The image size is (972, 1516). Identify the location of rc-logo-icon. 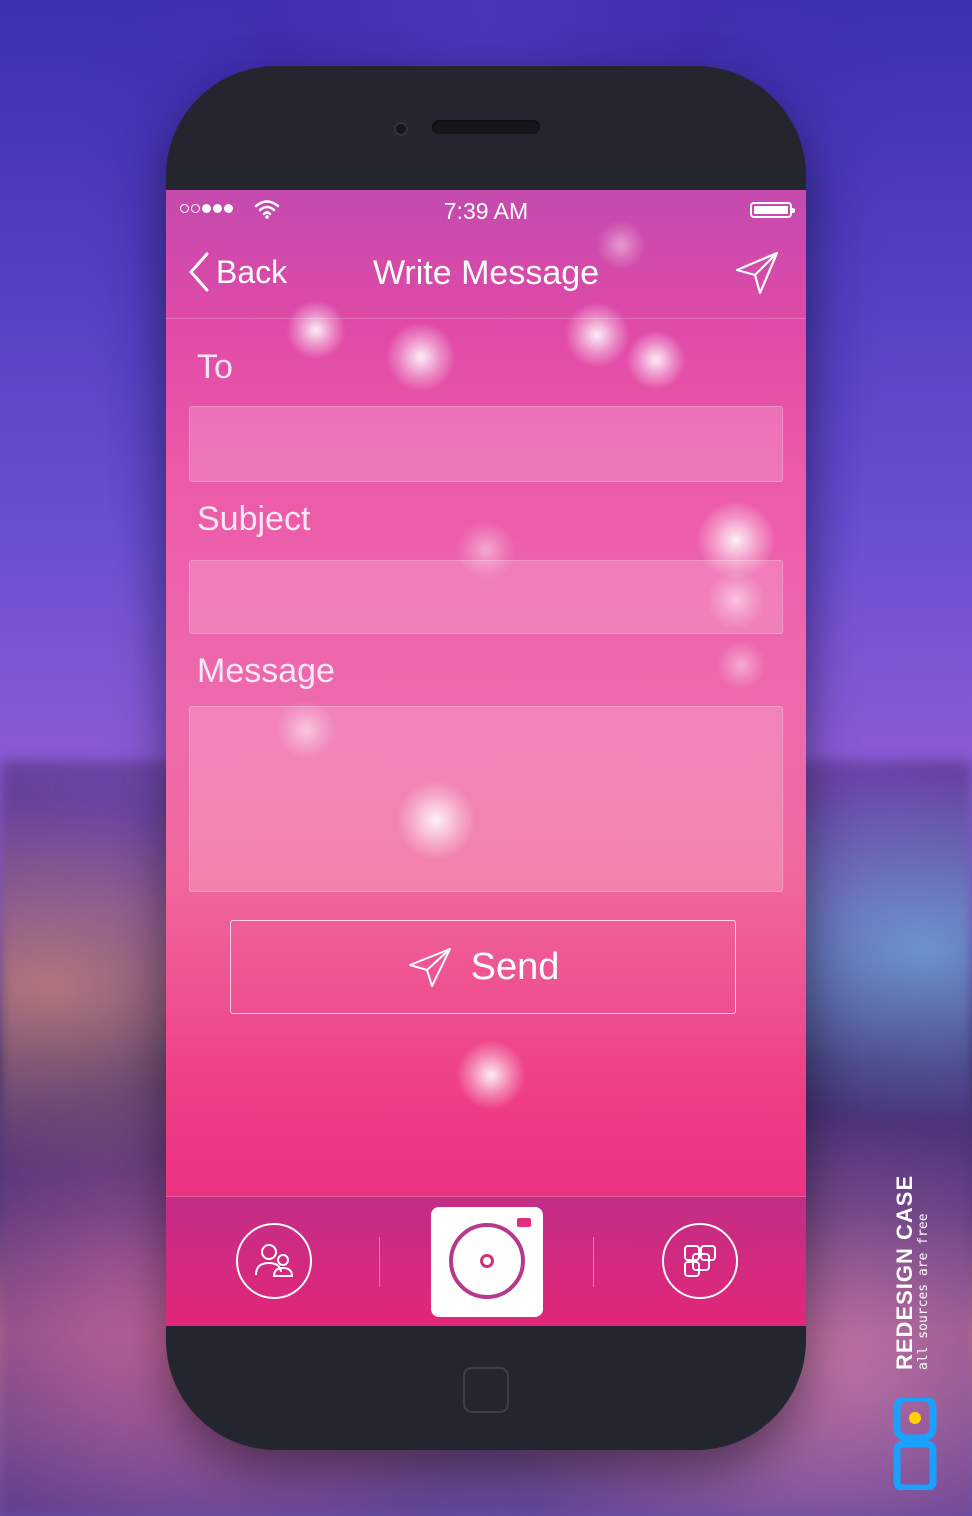
(915, 1444).